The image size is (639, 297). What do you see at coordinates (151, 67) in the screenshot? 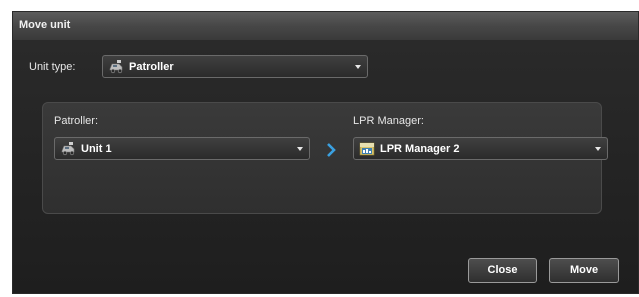
I see `unit-type-value: Patroller` at bounding box center [151, 67].